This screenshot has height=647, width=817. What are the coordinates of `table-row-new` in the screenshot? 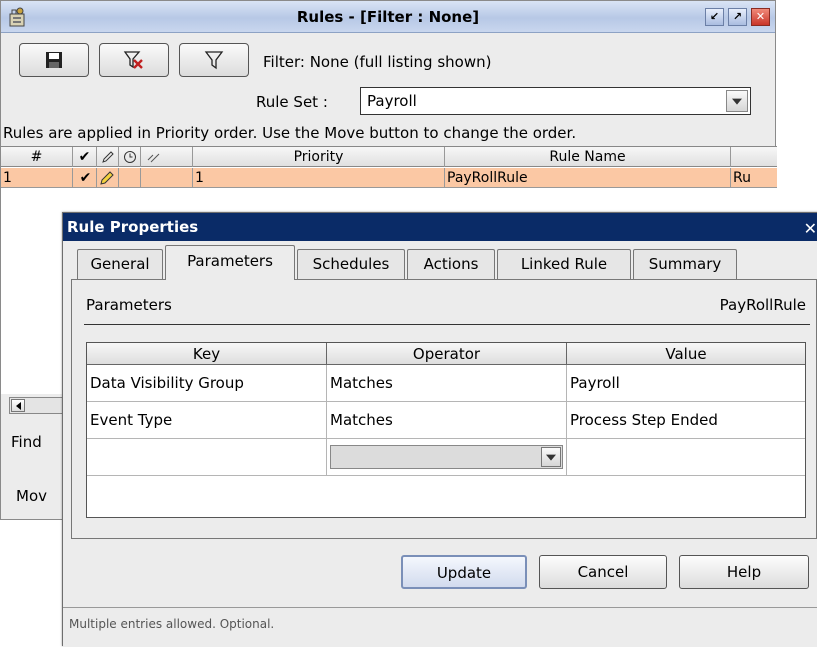 It's located at (446, 457).